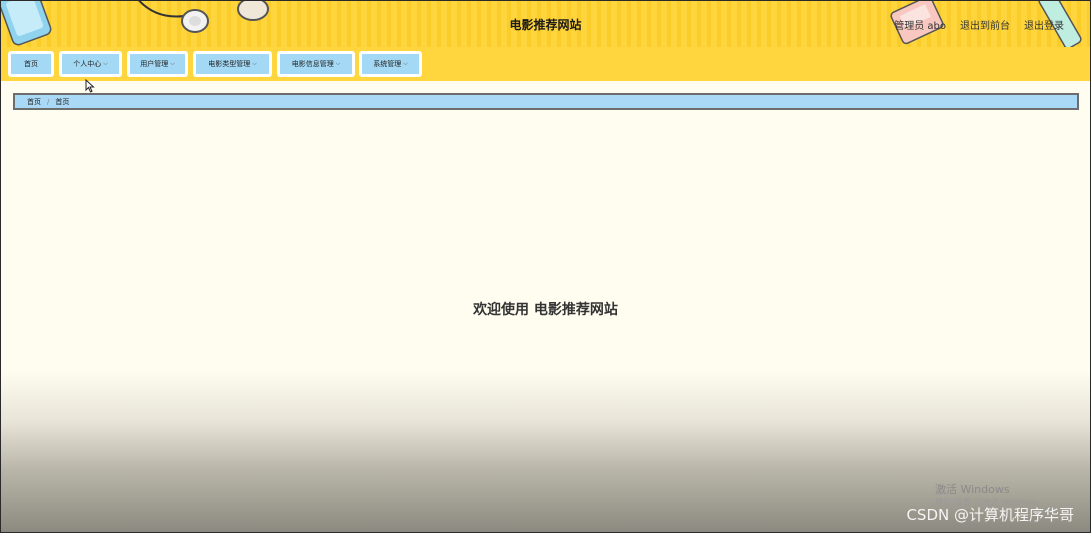 Image resolution: width=1091 pixels, height=533 pixels. I want to click on breadcrumb-item-current: 首页, so click(62, 101).